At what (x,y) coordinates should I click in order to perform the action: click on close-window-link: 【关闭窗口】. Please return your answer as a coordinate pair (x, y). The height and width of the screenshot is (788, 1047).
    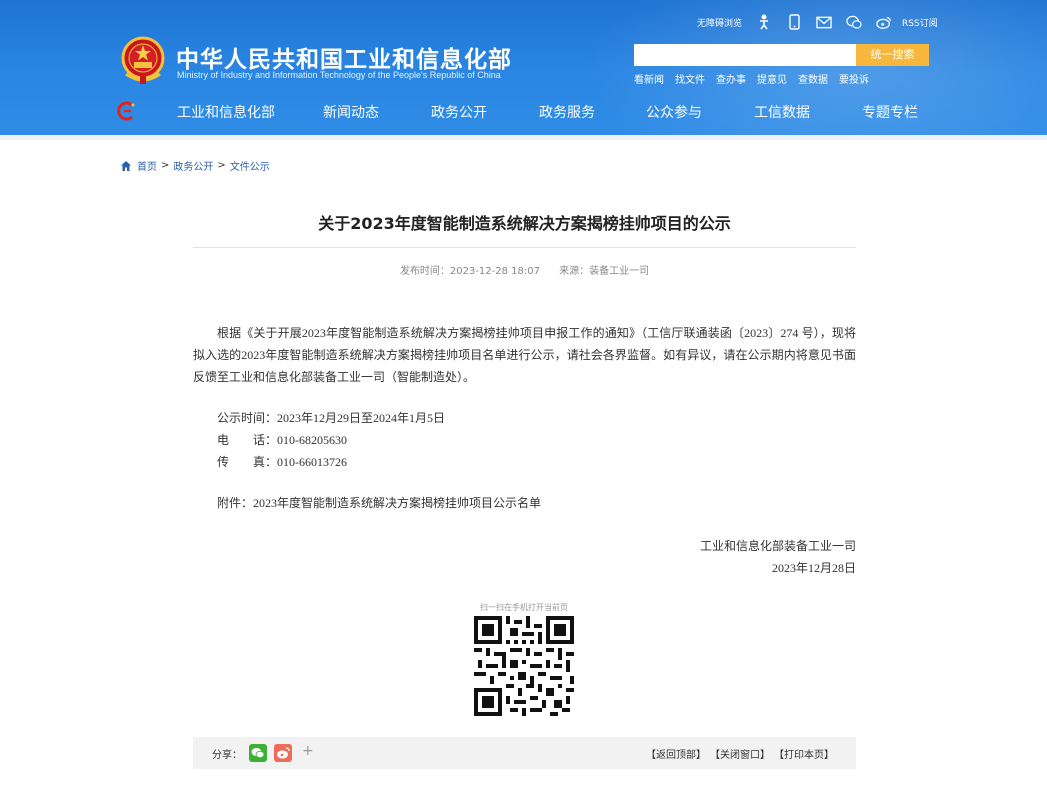
    Looking at the image, I should click on (740, 753).